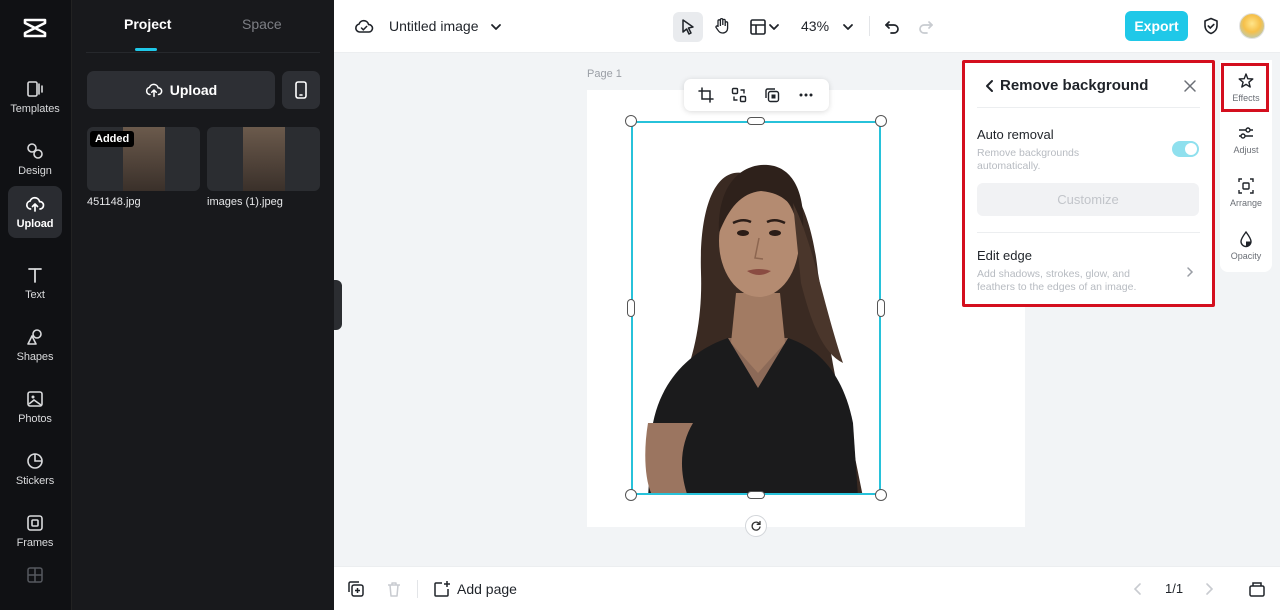  Describe the element at coordinates (193, 90) in the screenshot. I see `upload-button-label: Upload` at that location.